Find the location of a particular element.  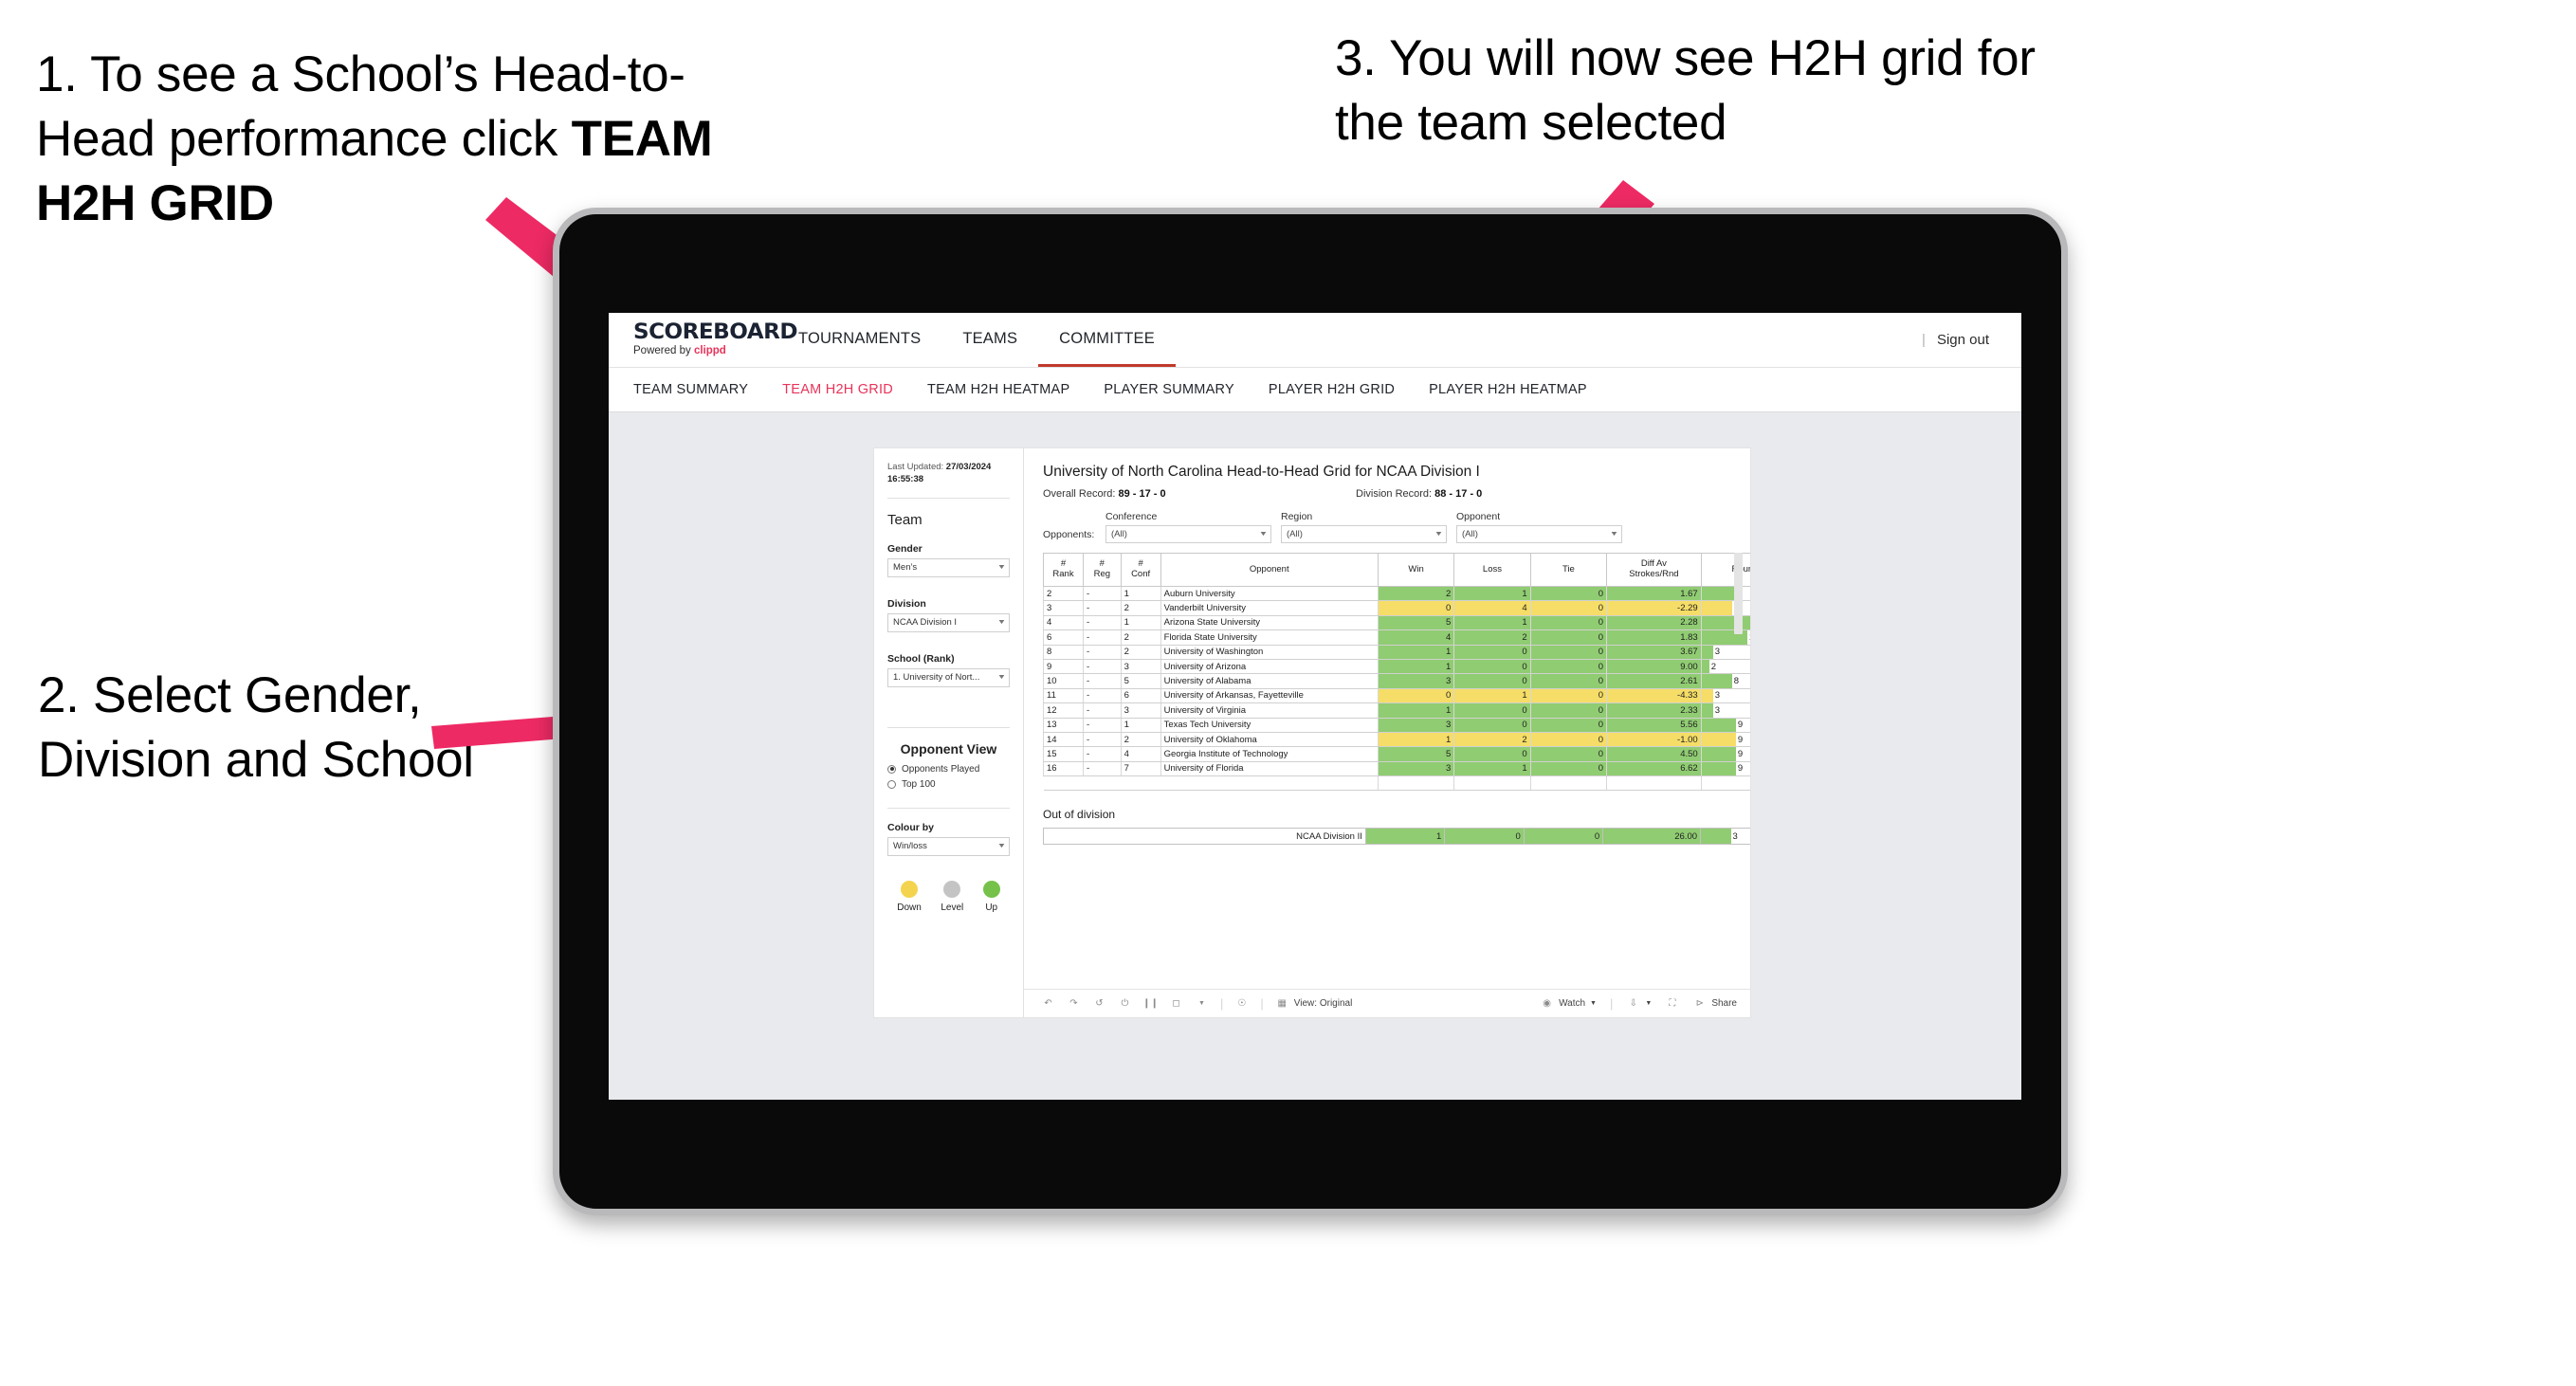

logo-tagline: Powered by clippd is located at coordinates (693, 351).